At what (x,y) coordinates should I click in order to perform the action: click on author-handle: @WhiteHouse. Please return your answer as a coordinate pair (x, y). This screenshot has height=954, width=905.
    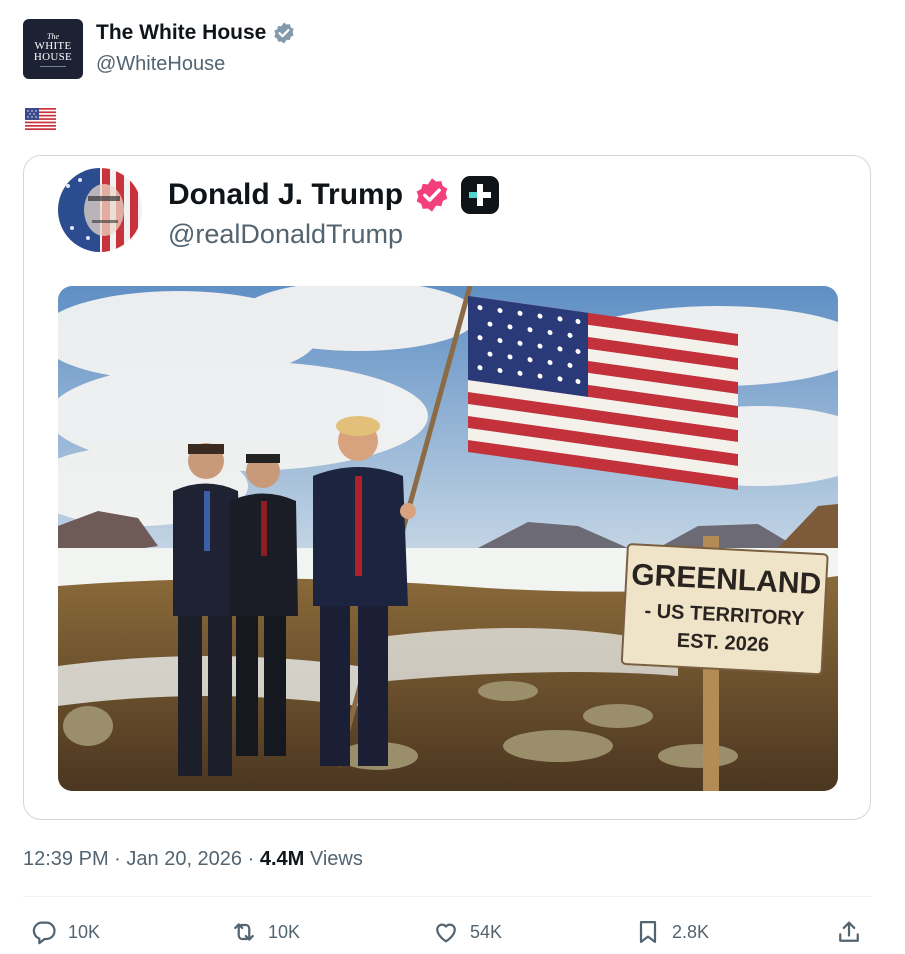
    Looking at the image, I should click on (160, 64).